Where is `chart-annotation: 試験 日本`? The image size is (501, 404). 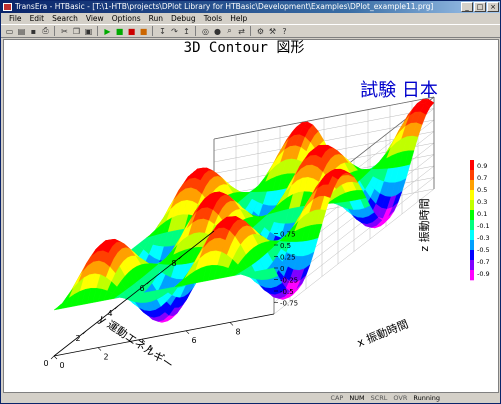
chart-annotation: 試験 日本 is located at coordinates (399, 90).